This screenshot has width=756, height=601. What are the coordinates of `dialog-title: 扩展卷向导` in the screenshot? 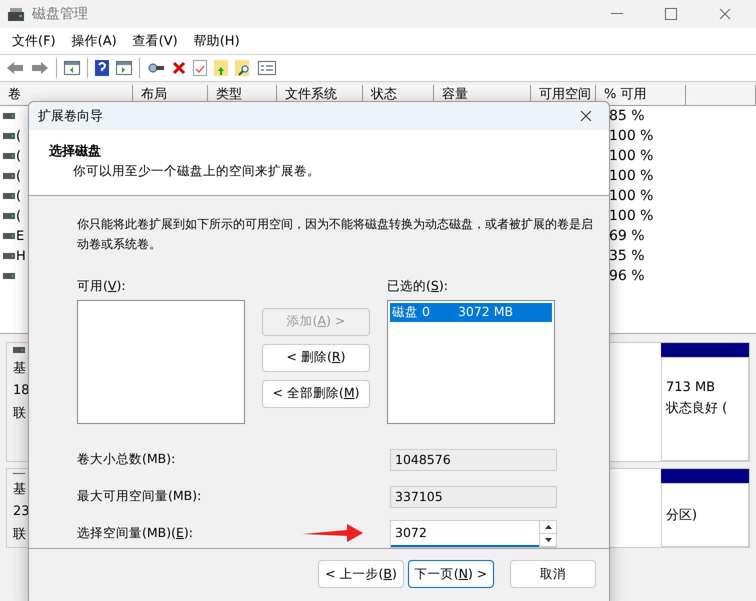 It's located at (71, 116).